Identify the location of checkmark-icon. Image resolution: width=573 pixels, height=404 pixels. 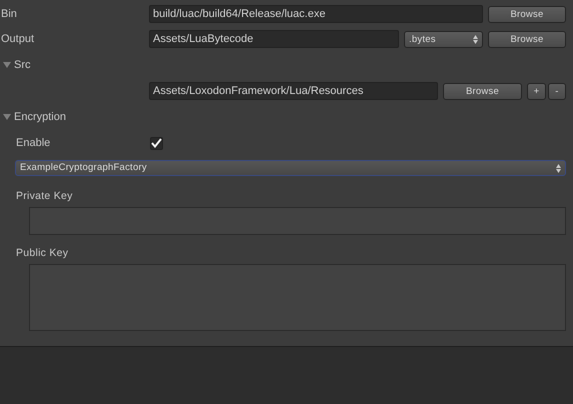
(156, 143).